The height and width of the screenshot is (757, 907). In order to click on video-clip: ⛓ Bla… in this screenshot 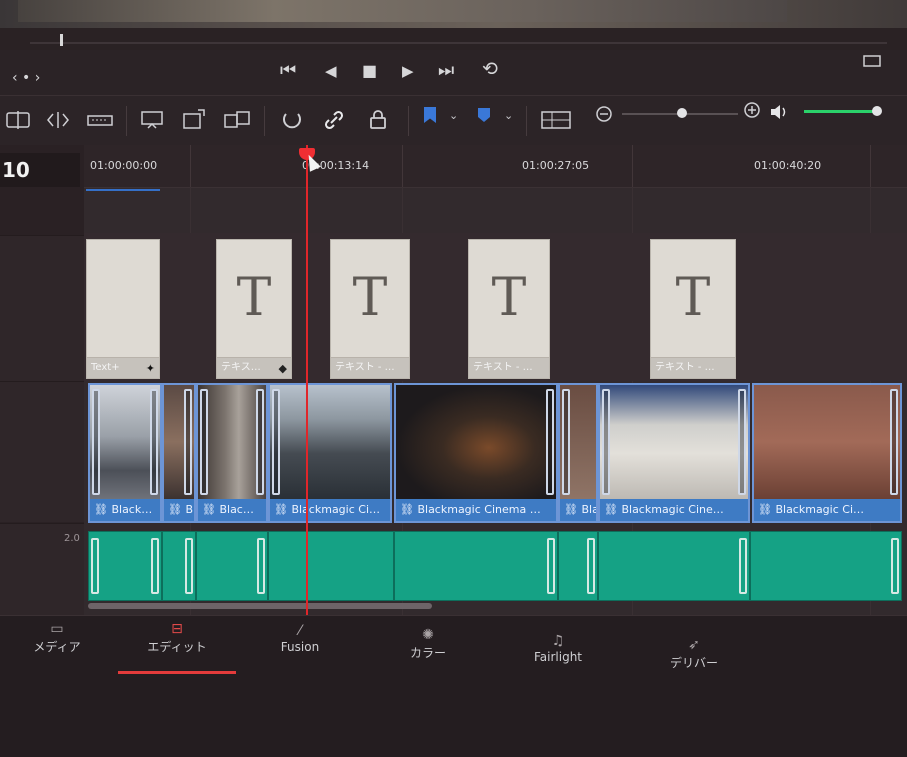, I will do `click(578, 453)`.